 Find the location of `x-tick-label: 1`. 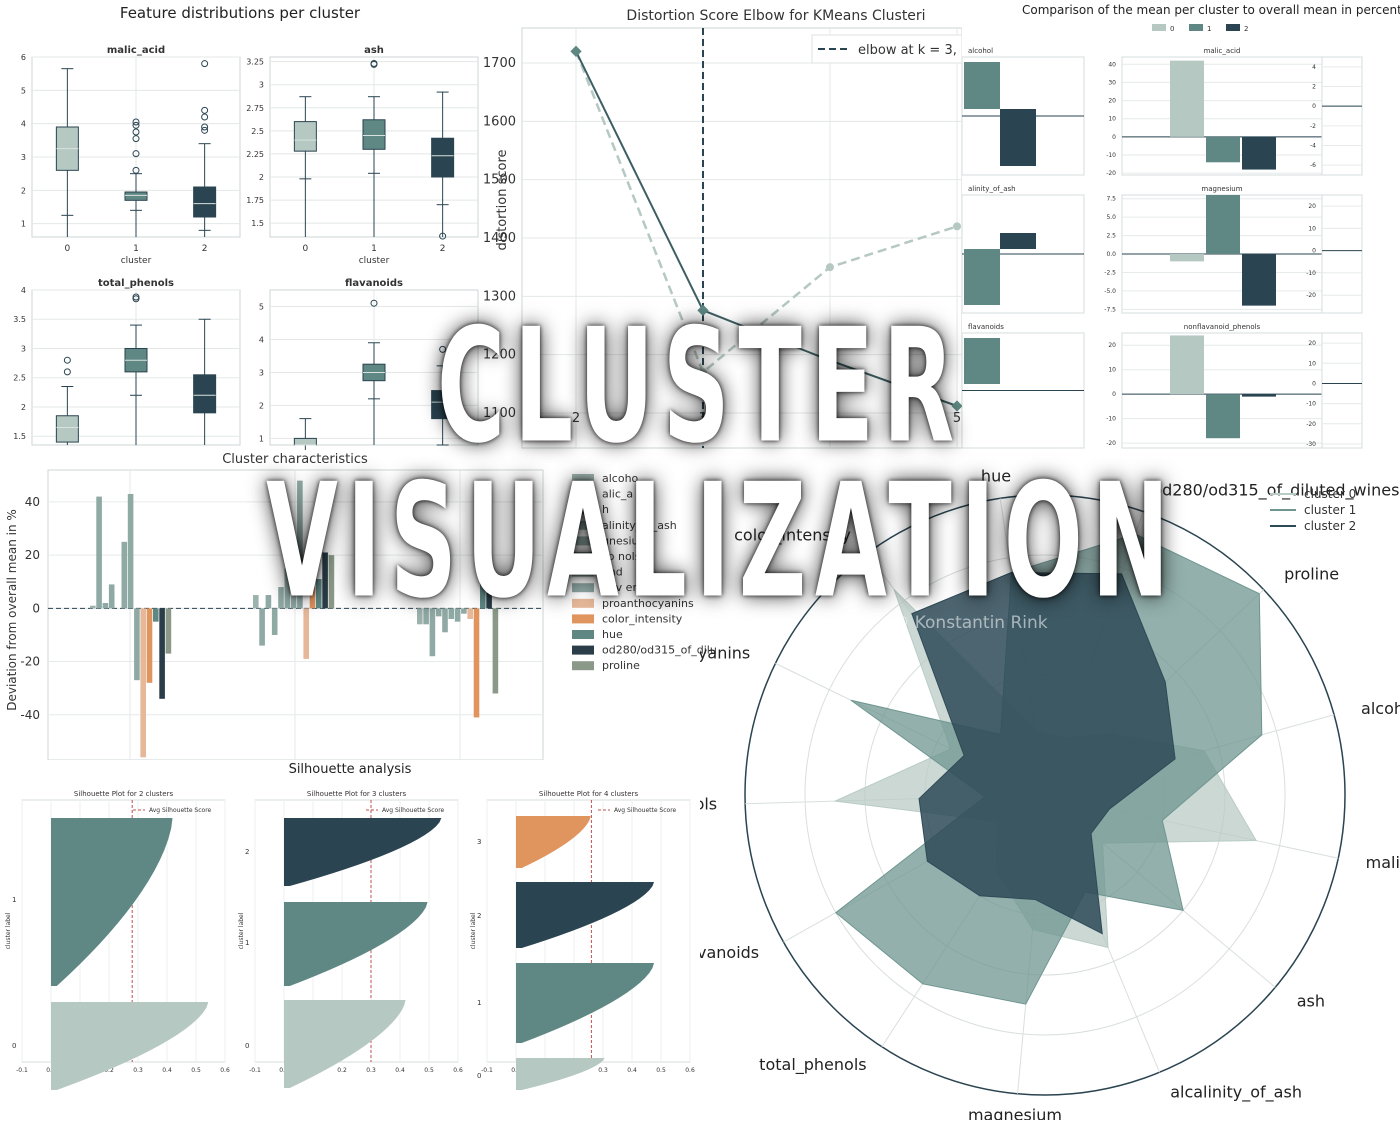

x-tick-label: 1 is located at coordinates (374, 249).